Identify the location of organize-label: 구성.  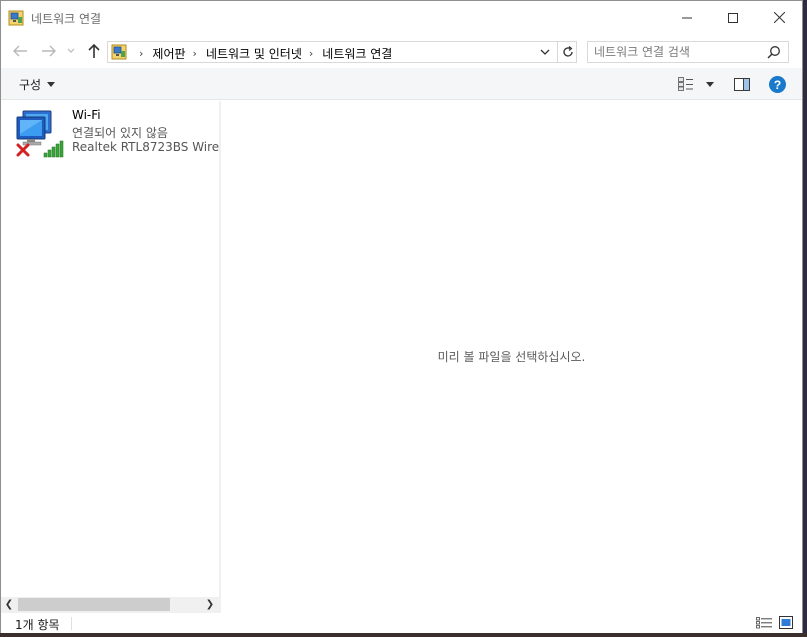
(30, 85).